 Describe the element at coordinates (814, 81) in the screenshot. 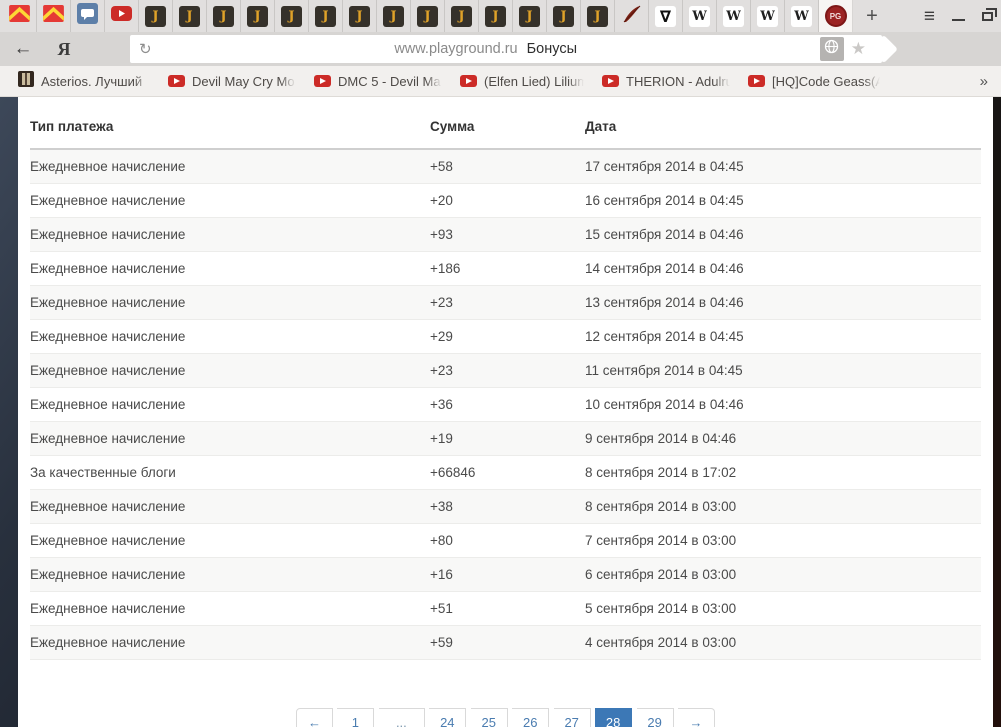

I see `bookmark-code-geass: [HQ]Code Geass(A` at that location.